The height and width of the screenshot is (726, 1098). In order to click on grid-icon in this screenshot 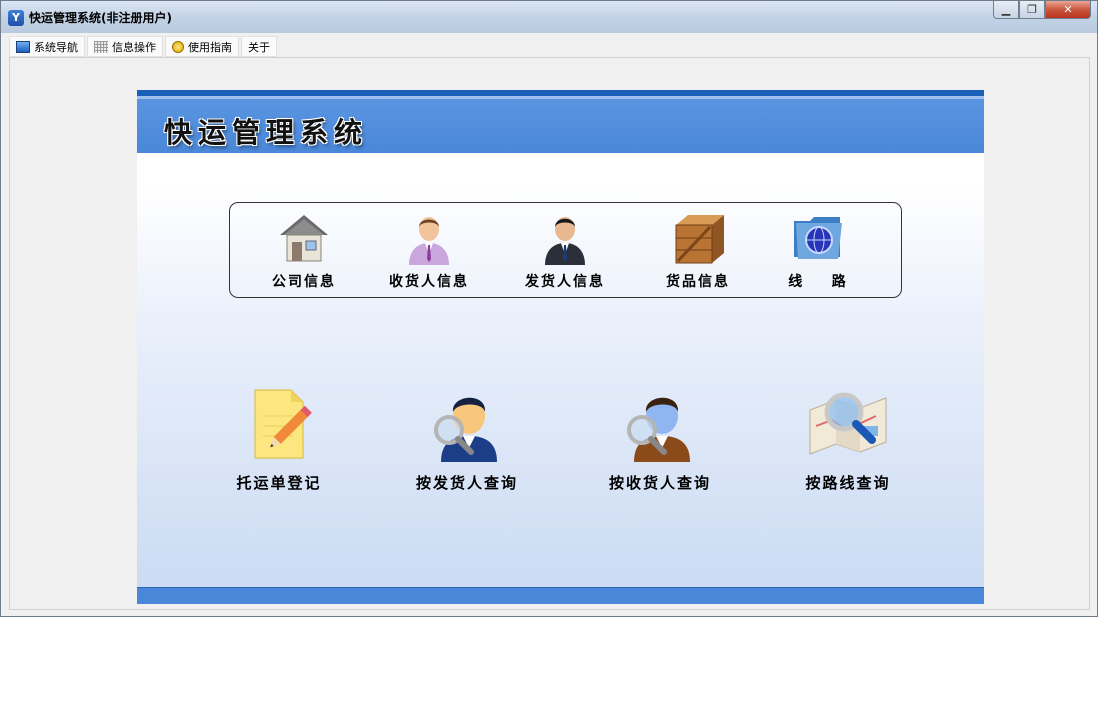, I will do `click(101, 46)`.